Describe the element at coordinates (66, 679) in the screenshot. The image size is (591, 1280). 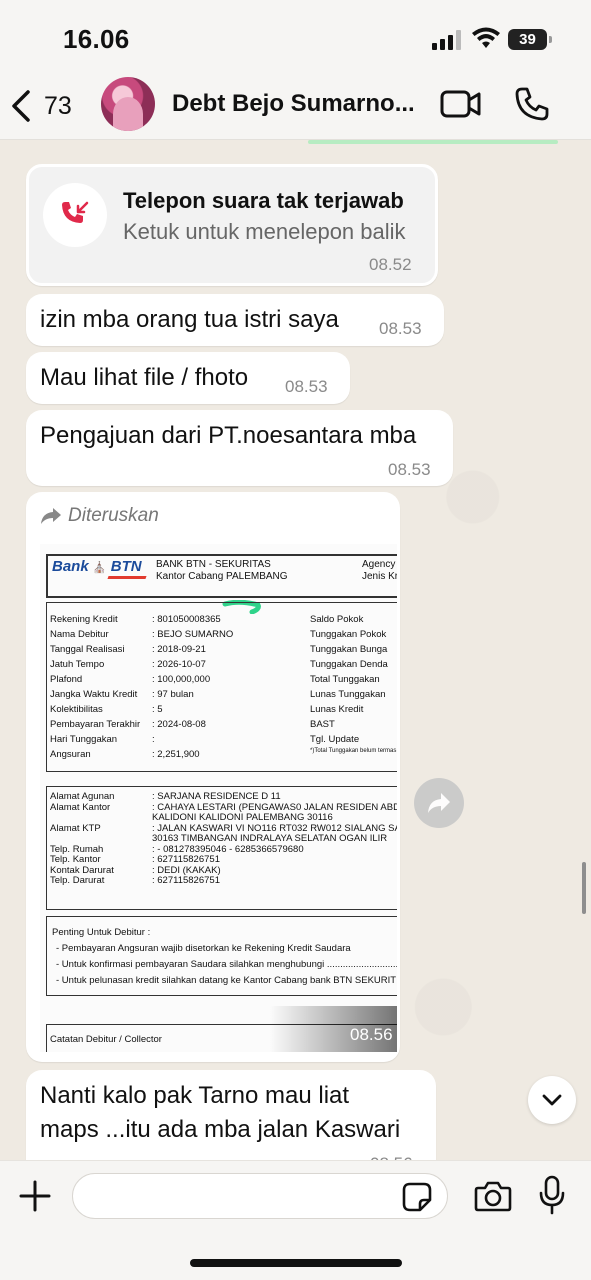
I see `doc-row-label: Plafond` at that location.